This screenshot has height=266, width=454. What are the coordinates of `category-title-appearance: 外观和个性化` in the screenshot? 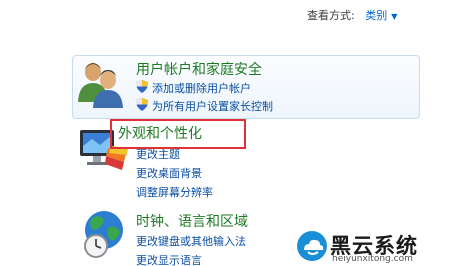 It's located at (160, 133).